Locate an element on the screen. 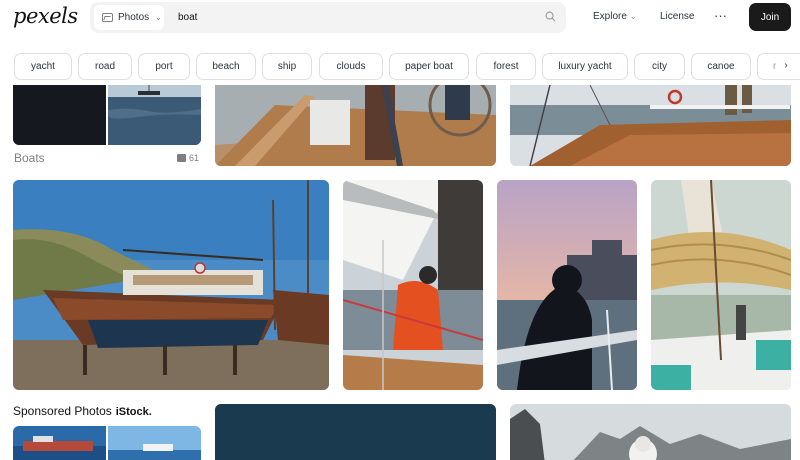 This screenshot has width=800, height=460. join-button: Join is located at coordinates (770, 17).